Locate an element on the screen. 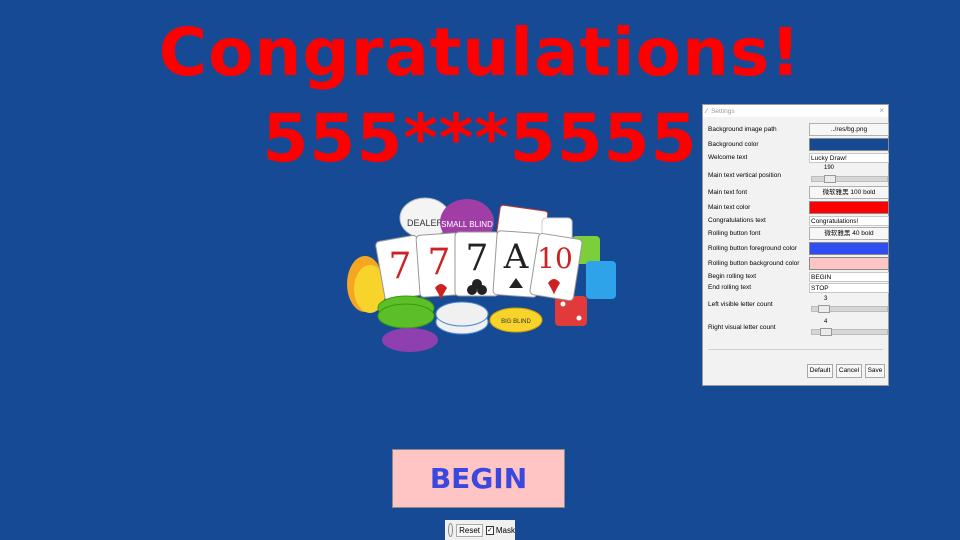 Image resolution: width=960 pixels, height=540 pixels. feather-icon: ∕ is located at coordinates (707, 111).